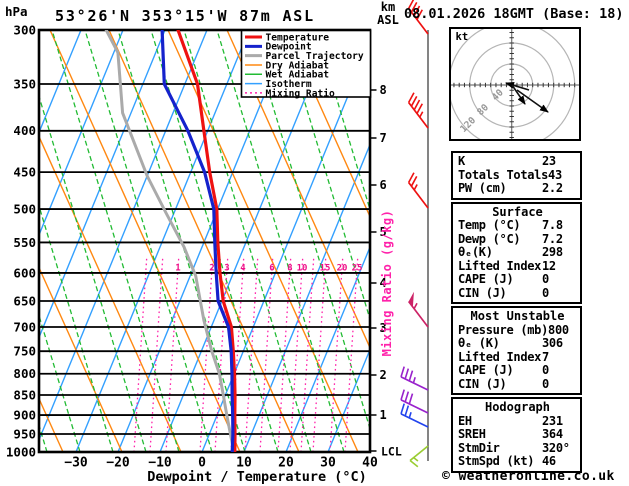  What do you see at coordinates (383, 375) in the screenshot?
I see `km-tick-label: 2` at bounding box center [383, 375].